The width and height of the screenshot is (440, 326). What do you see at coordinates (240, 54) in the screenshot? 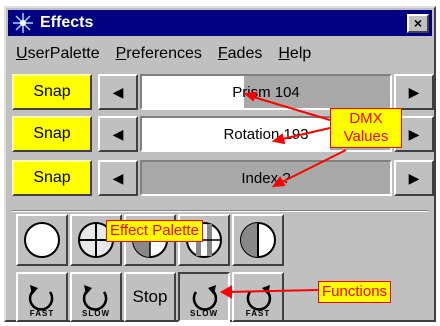
I see `menu-fades: Fades` at bounding box center [240, 54].